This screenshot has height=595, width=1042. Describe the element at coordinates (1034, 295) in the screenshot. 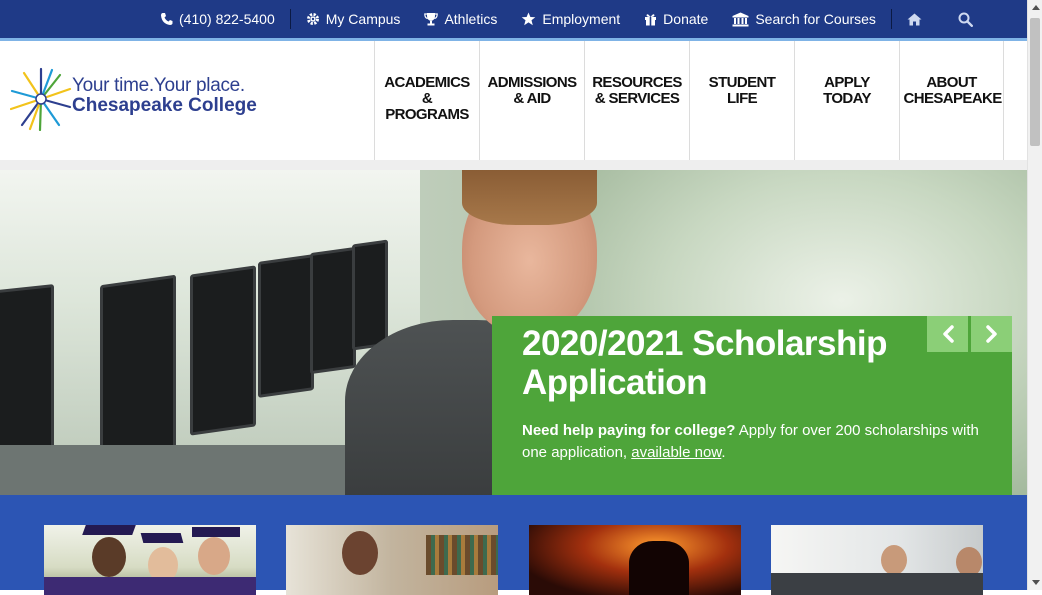

I see `page-scrollbar` at that location.